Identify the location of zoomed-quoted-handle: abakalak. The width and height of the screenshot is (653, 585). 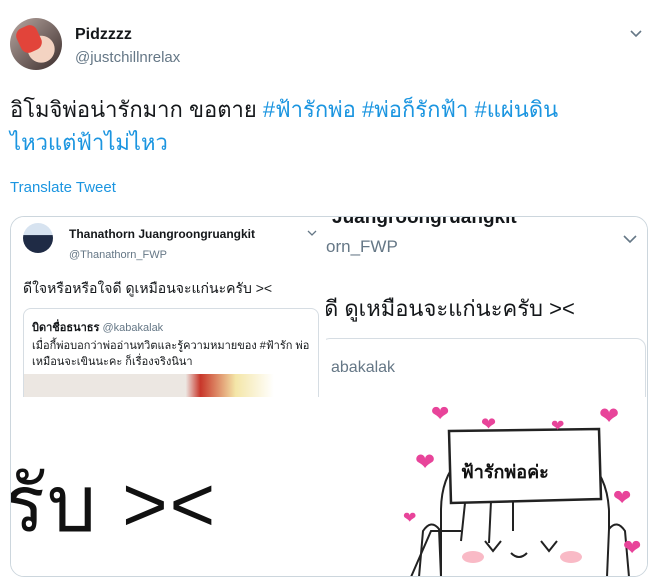
(363, 367).